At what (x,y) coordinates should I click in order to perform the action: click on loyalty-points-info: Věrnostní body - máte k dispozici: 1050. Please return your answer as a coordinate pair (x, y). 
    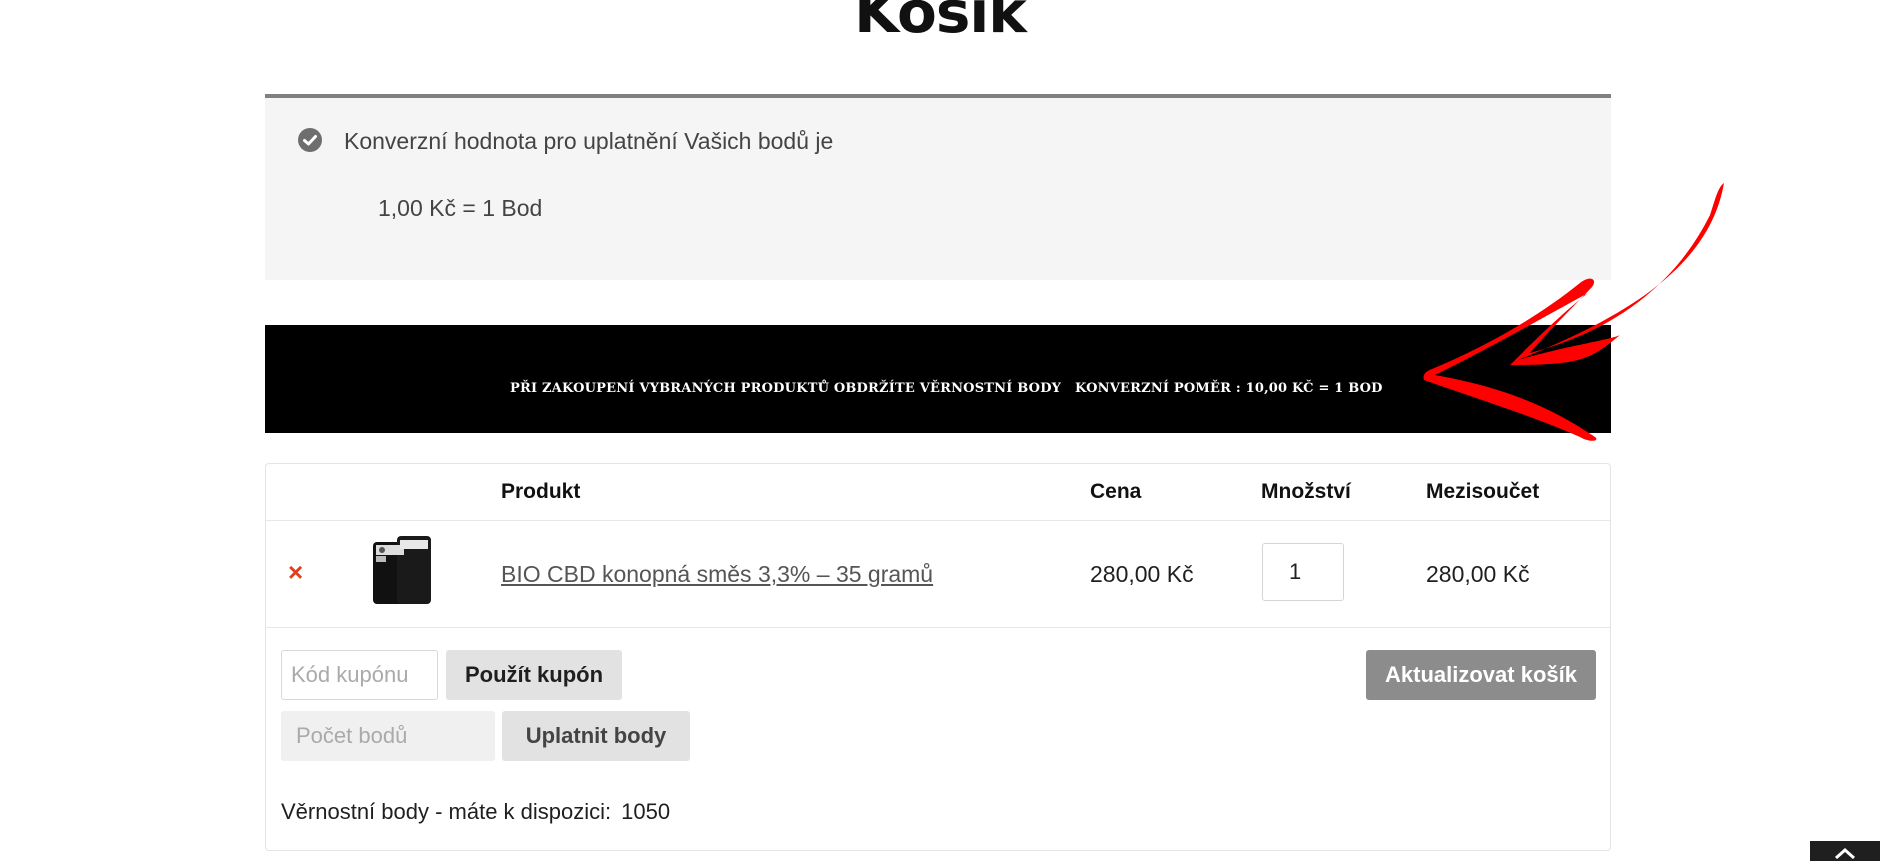
    Looking at the image, I should click on (475, 812).